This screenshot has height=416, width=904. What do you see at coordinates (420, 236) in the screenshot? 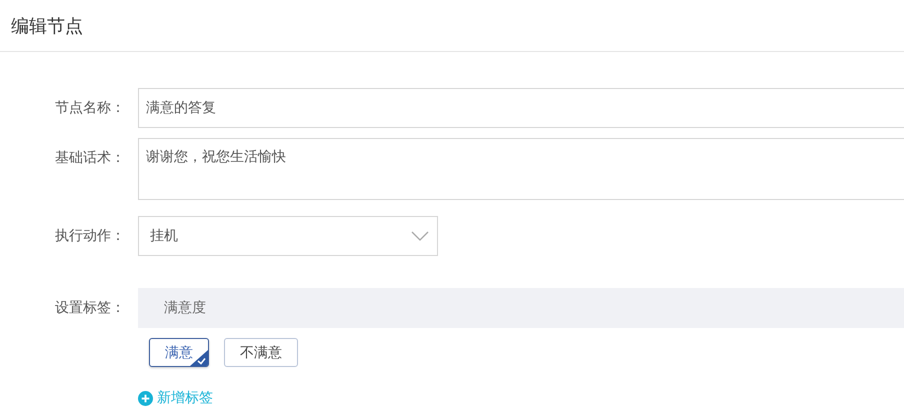
I see `chevron-down-icon` at bounding box center [420, 236].